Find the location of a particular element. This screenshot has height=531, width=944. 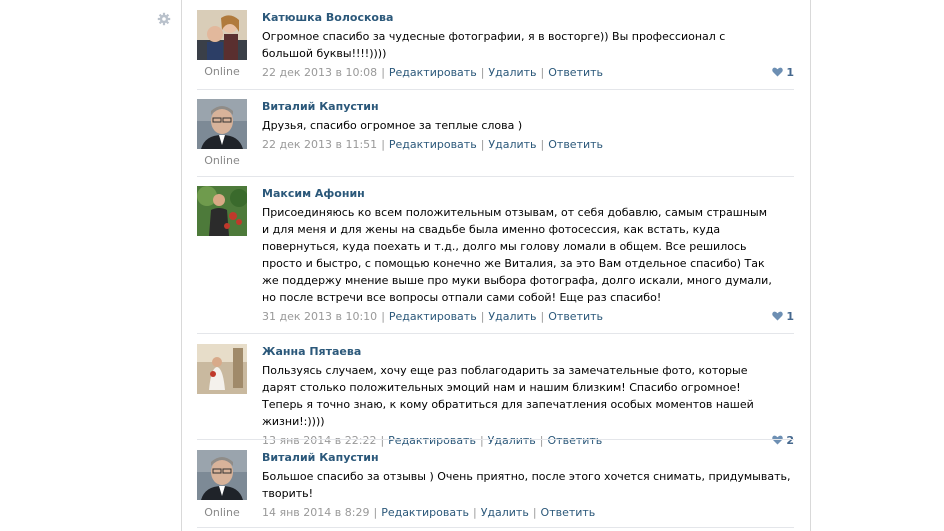

author-link: Жанна Пятаева is located at coordinates (528, 352).